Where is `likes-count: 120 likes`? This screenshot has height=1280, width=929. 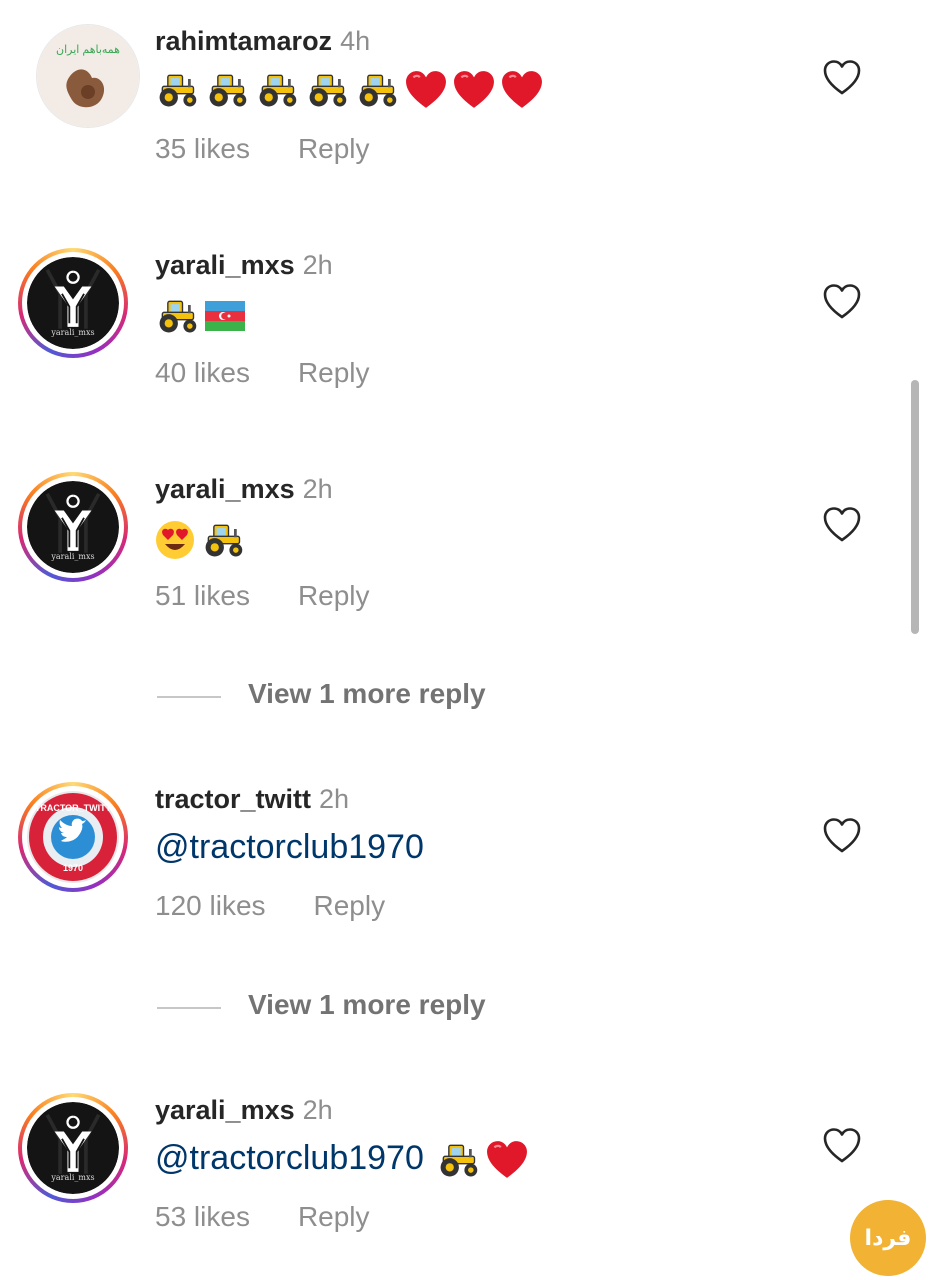 likes-count: 120 likes is located at coordinates (210, 905).